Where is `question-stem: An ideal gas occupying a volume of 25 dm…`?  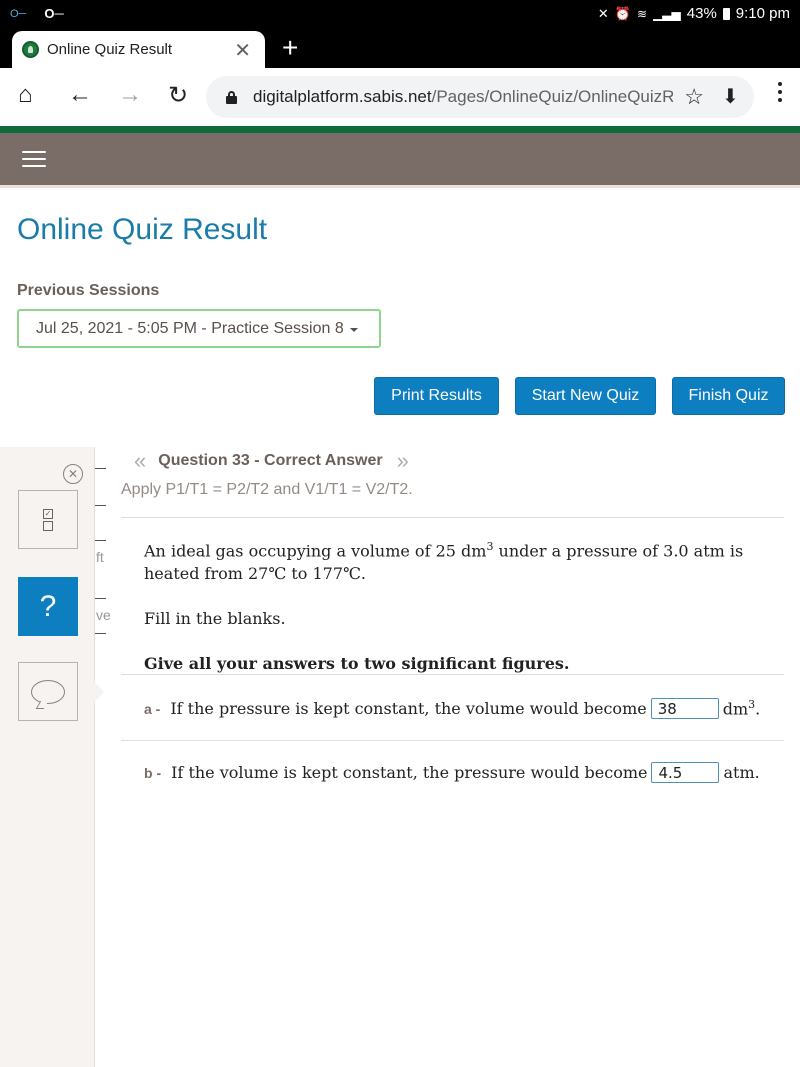
question-stem: An ideal gas occupying a volume of 25 dm… is located at coordinates (454, 560).